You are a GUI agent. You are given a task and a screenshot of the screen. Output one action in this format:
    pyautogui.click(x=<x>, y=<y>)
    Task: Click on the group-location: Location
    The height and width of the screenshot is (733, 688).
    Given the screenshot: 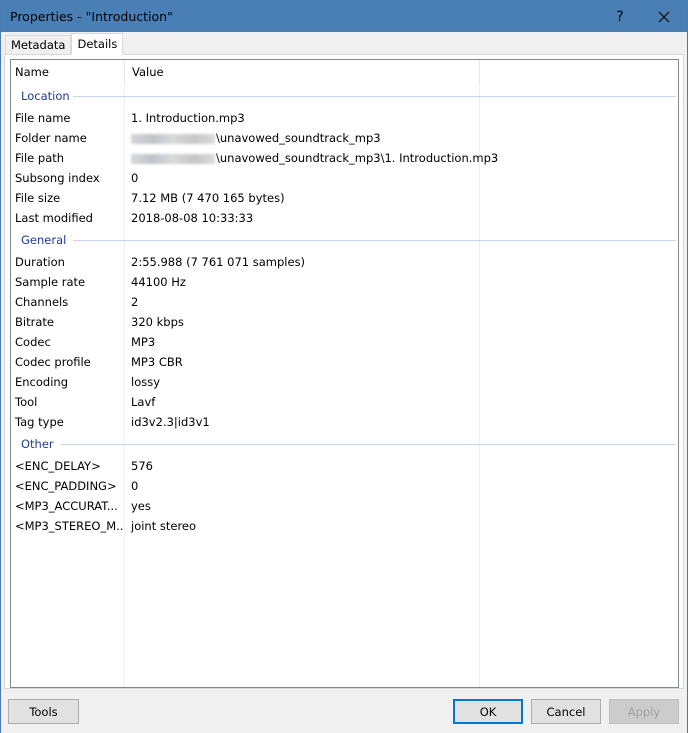 What is the action you would take?
    pyautogui.click(x=344, y=96)
    